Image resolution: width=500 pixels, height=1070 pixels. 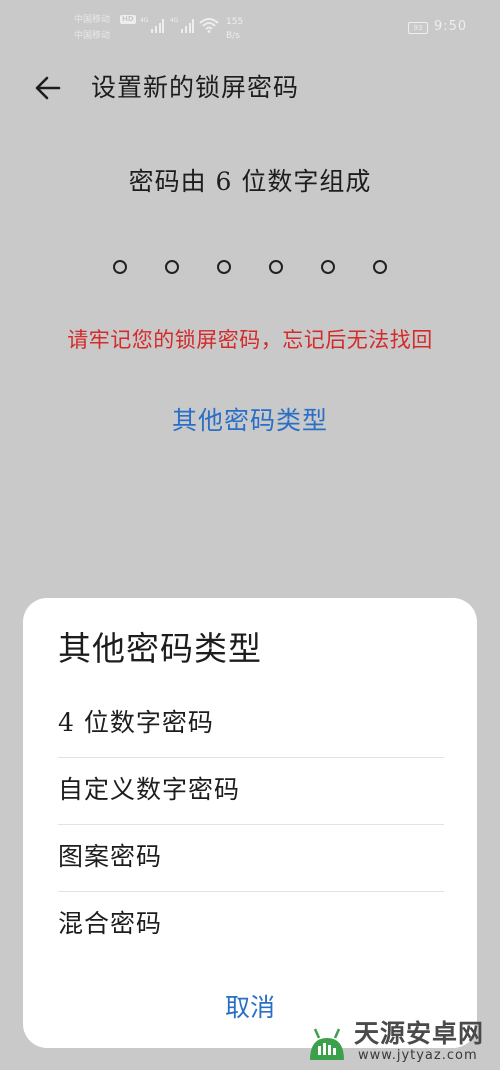 What do you see at coordinates (451, 26) in the screenshot?
I see `status-time: 9:50` at bounding box center [451, 26].